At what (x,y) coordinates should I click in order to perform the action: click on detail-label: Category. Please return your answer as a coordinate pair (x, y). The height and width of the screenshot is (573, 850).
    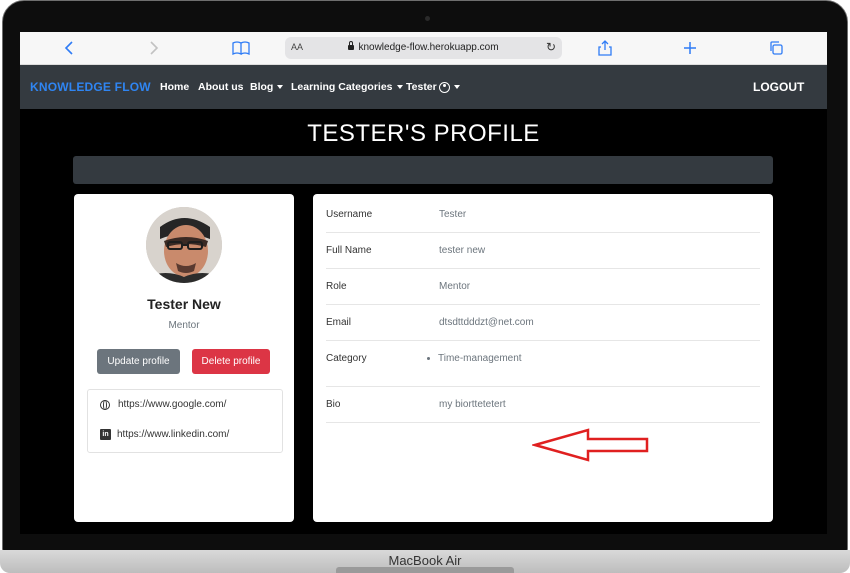
    Looking at the image, I should click on (346, 358).